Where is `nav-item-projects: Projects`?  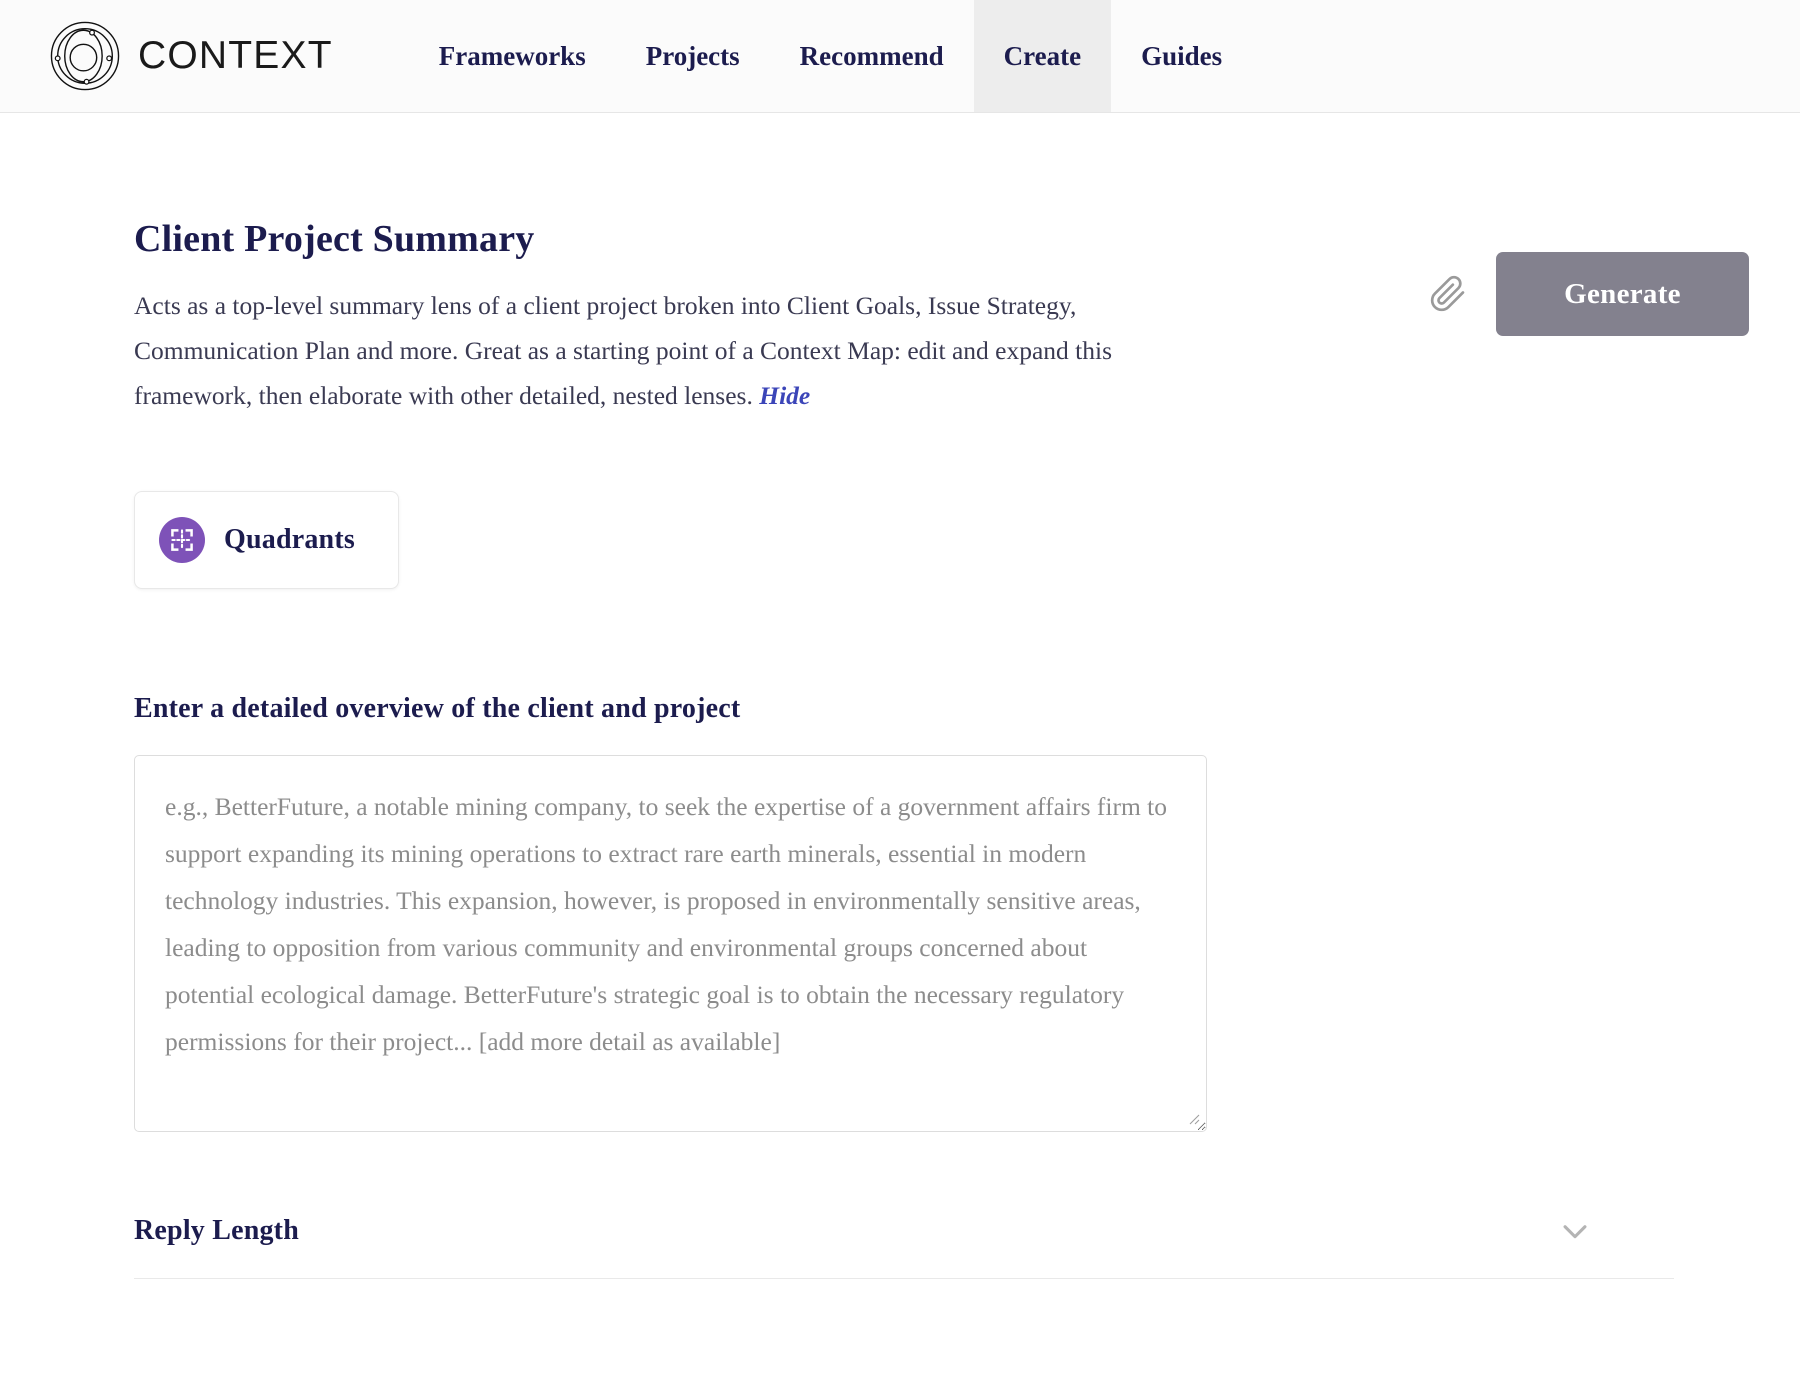 nav-item-projects: Projects is located at coordinates (693, 56).